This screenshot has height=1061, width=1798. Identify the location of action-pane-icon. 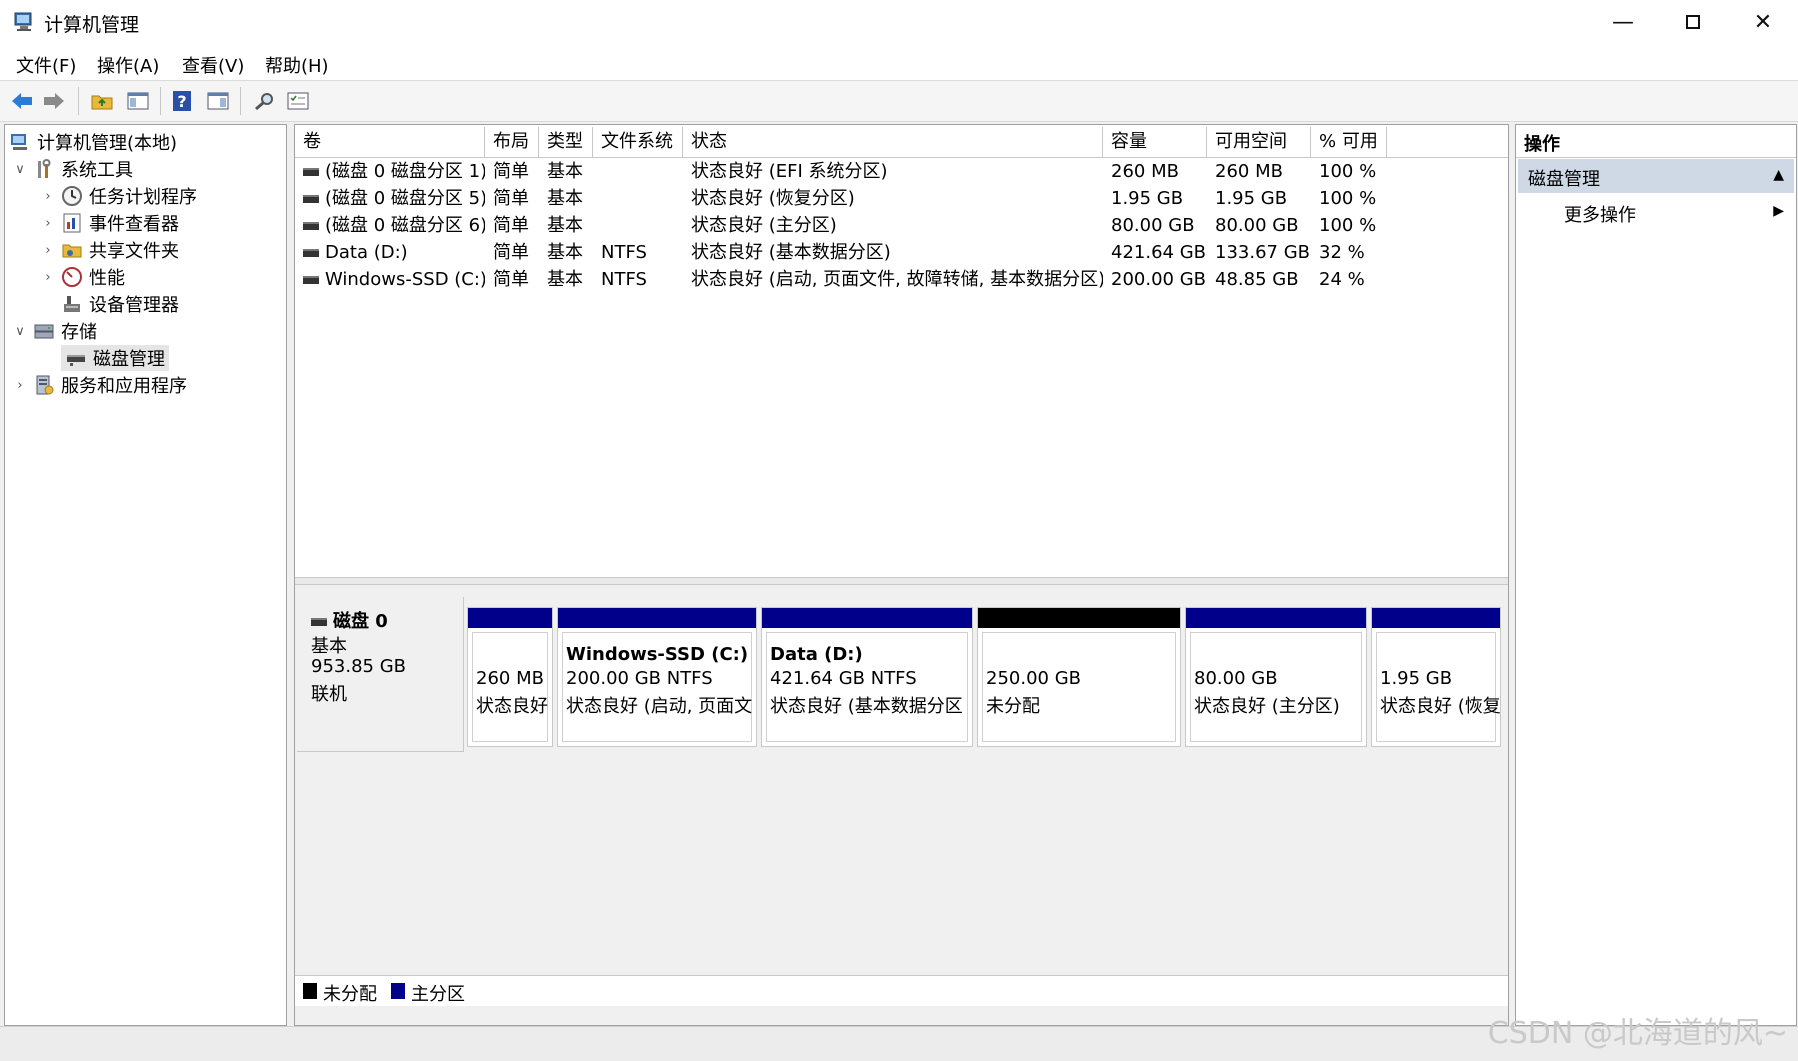
(218, 101).